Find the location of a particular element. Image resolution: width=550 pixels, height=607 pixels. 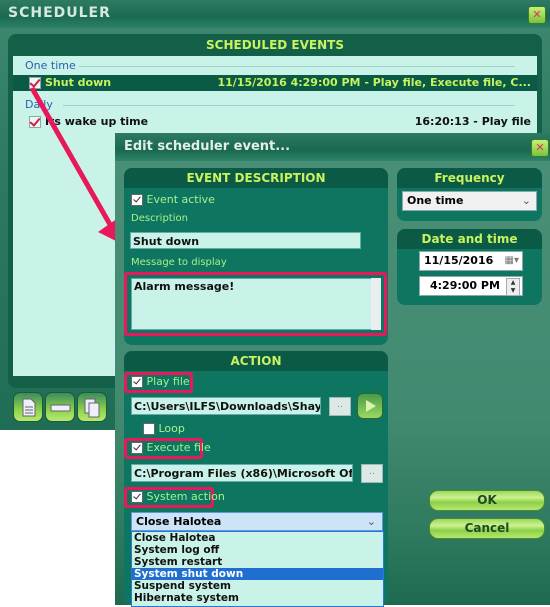

event-active-checkbox: Event active is located at coordinates (173, 199).